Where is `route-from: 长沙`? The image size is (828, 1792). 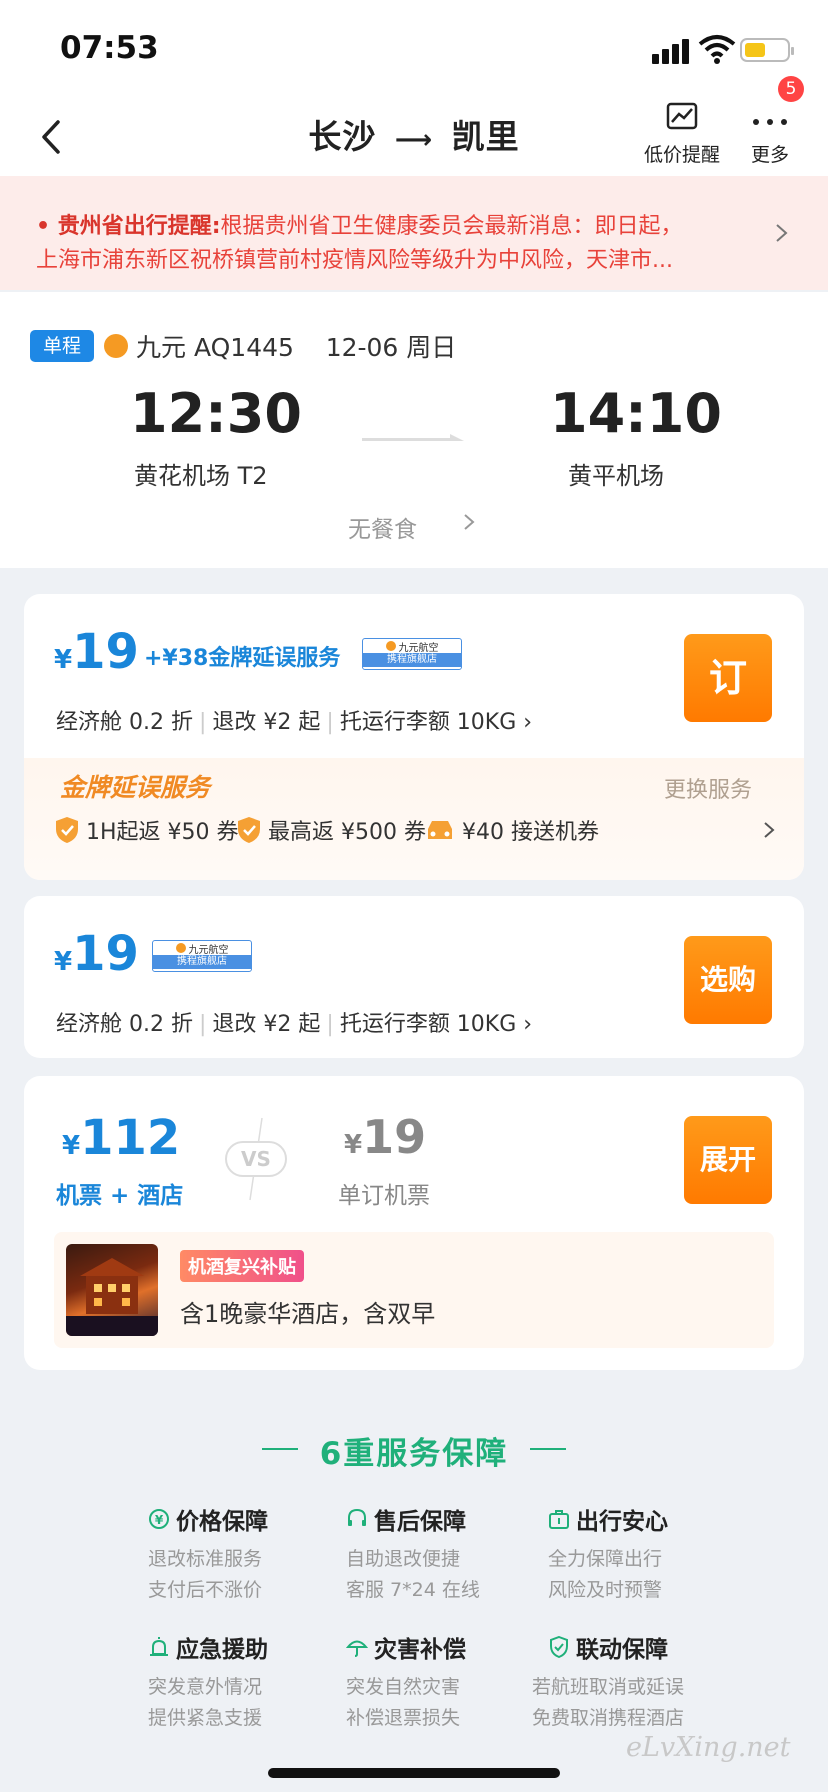 route-from: 长沙 is located at coordinates (342, 136).